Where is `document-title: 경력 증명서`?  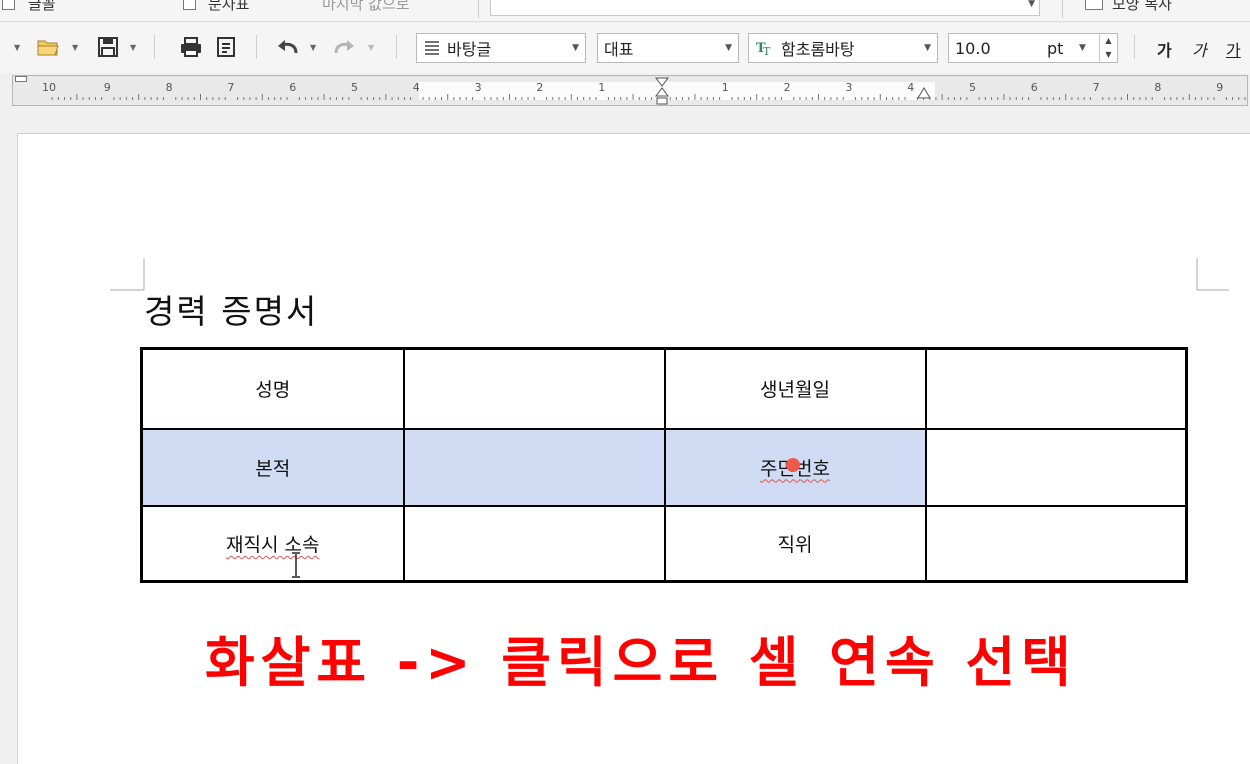 document-title: 경력 증명서 is located at coordinates (231, 309).